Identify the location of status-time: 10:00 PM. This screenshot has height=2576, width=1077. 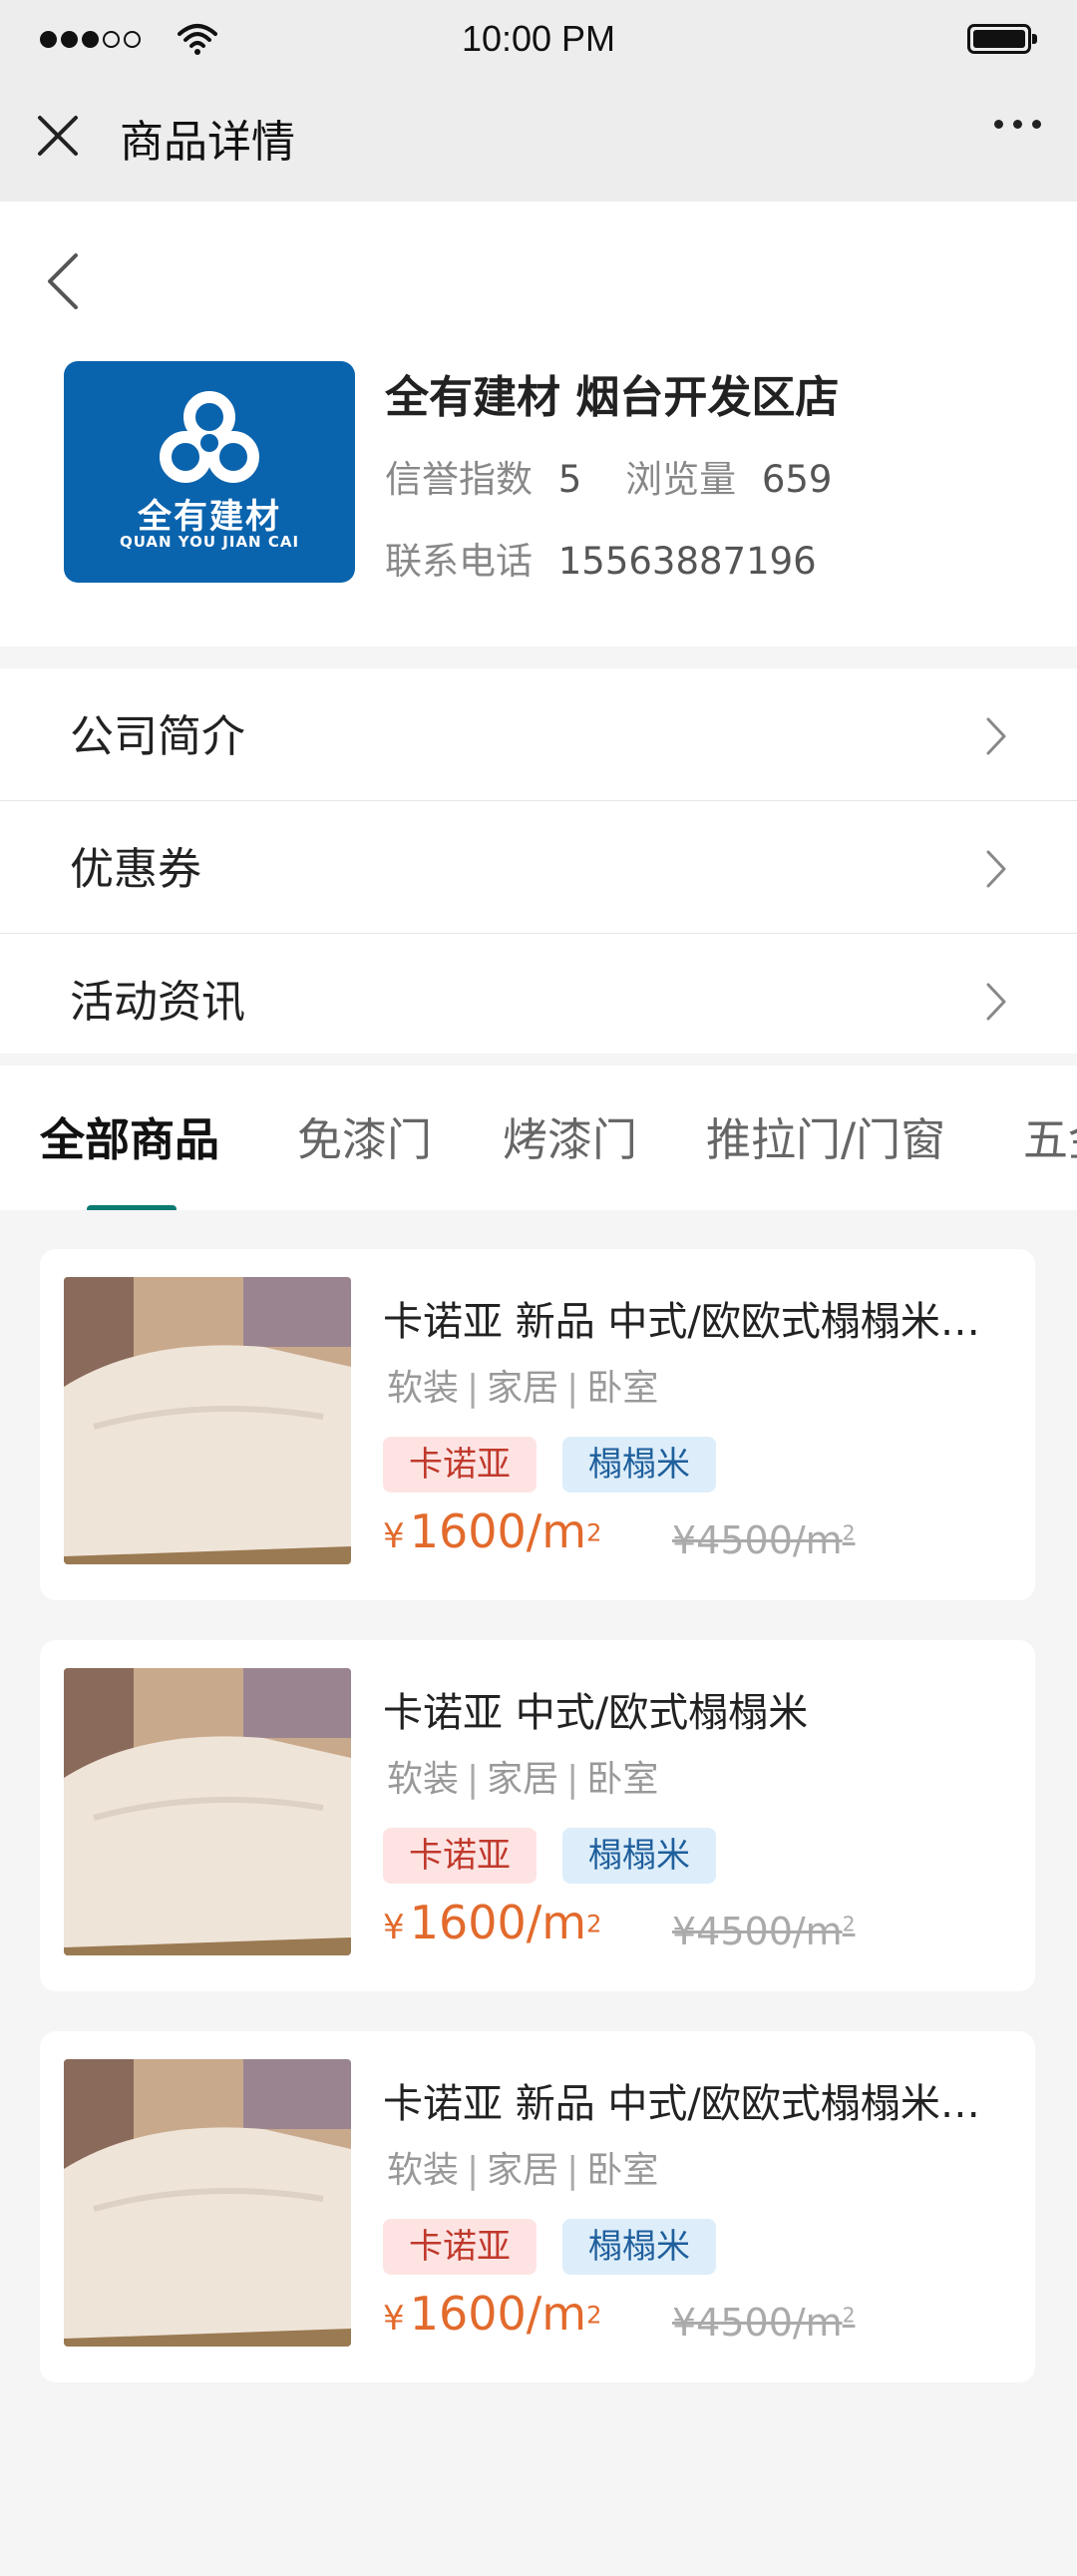
(538, 38).